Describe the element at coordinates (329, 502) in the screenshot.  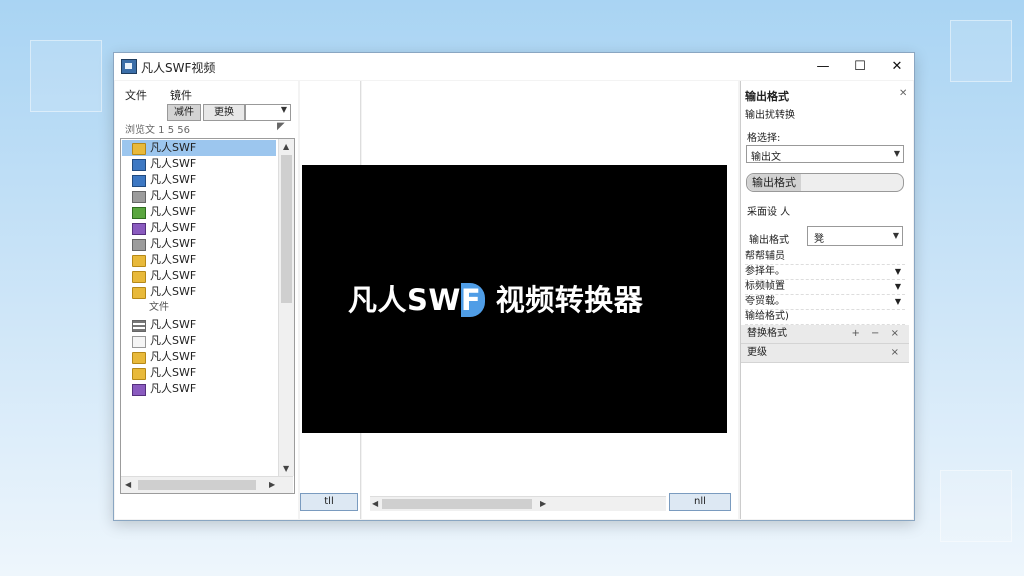
I see `strip-button: tll` at that location.